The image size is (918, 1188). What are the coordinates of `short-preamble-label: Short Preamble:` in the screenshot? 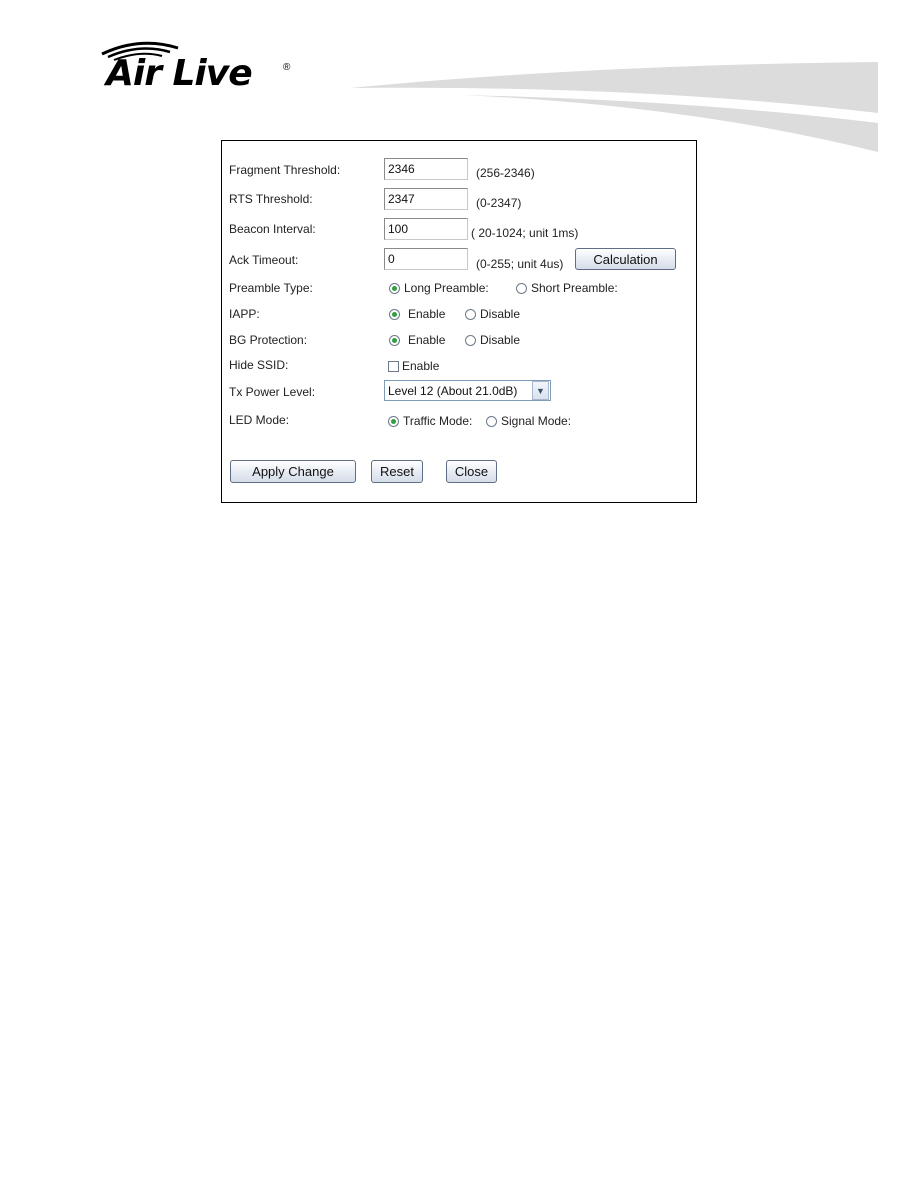 It's located at (574, 288).